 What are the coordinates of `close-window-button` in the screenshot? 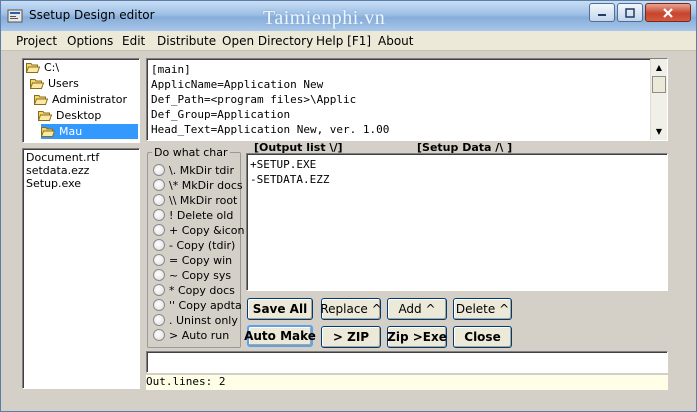 It's located at (668, 12).